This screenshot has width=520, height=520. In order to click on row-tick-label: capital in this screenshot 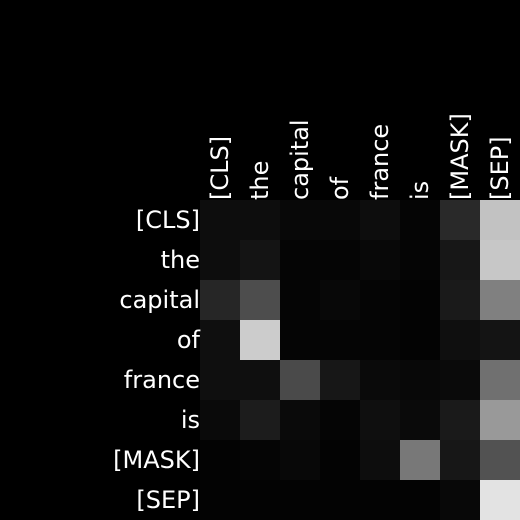, I will do `click(159, 300)`.